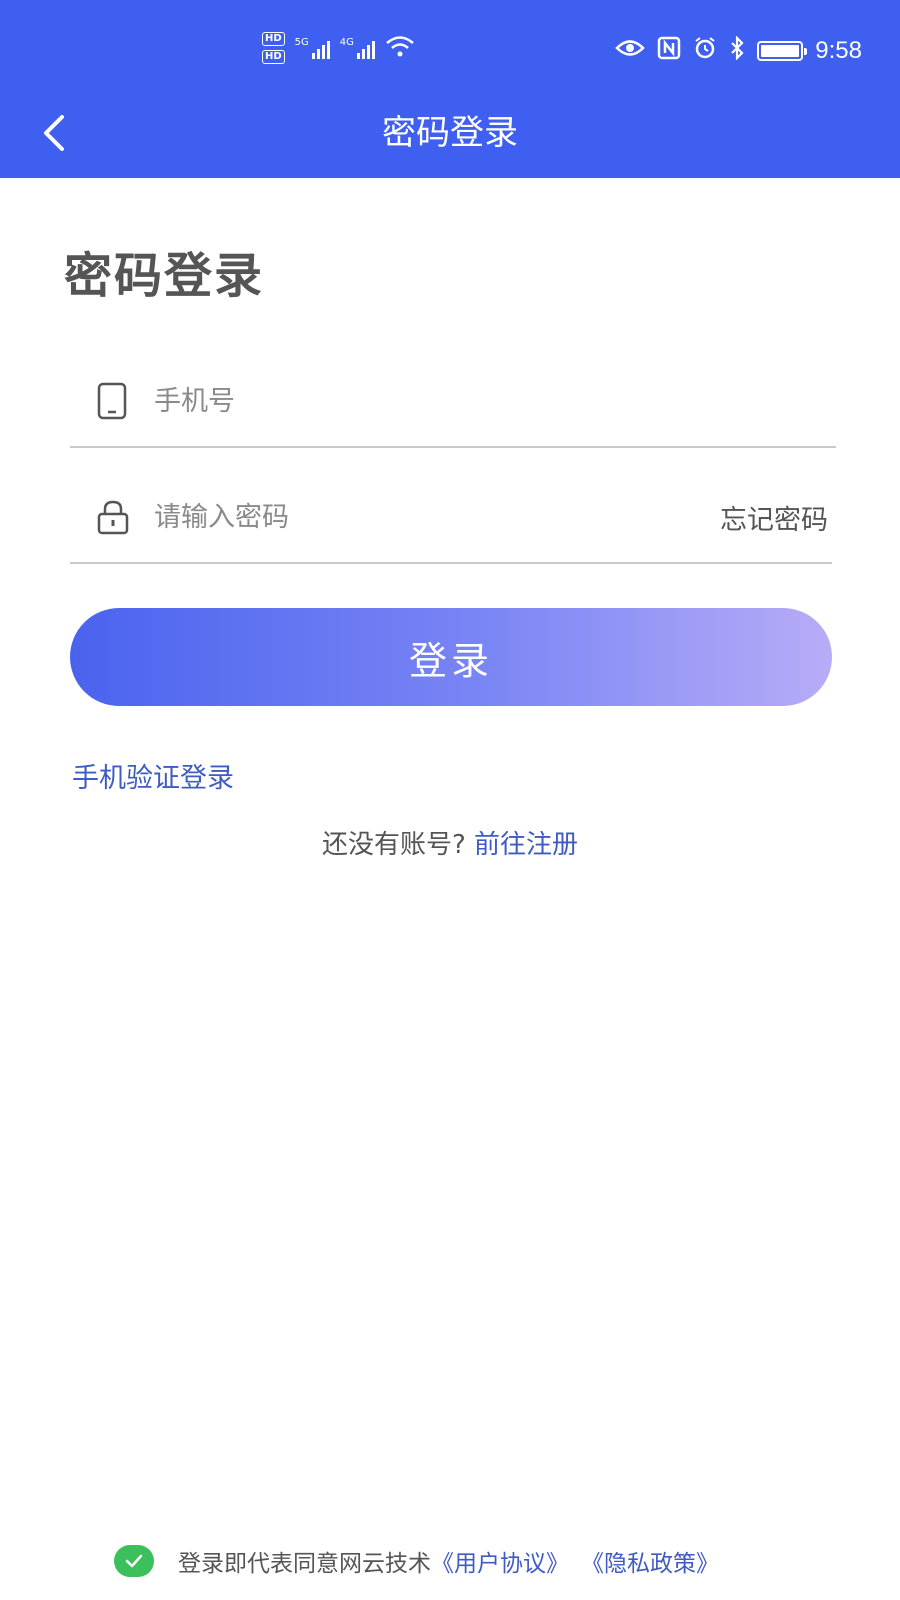  What do you see at coordinates (450, 133) in the screenshot?
I see `nav-title: 密码登录` at bounding box center [450, 133].